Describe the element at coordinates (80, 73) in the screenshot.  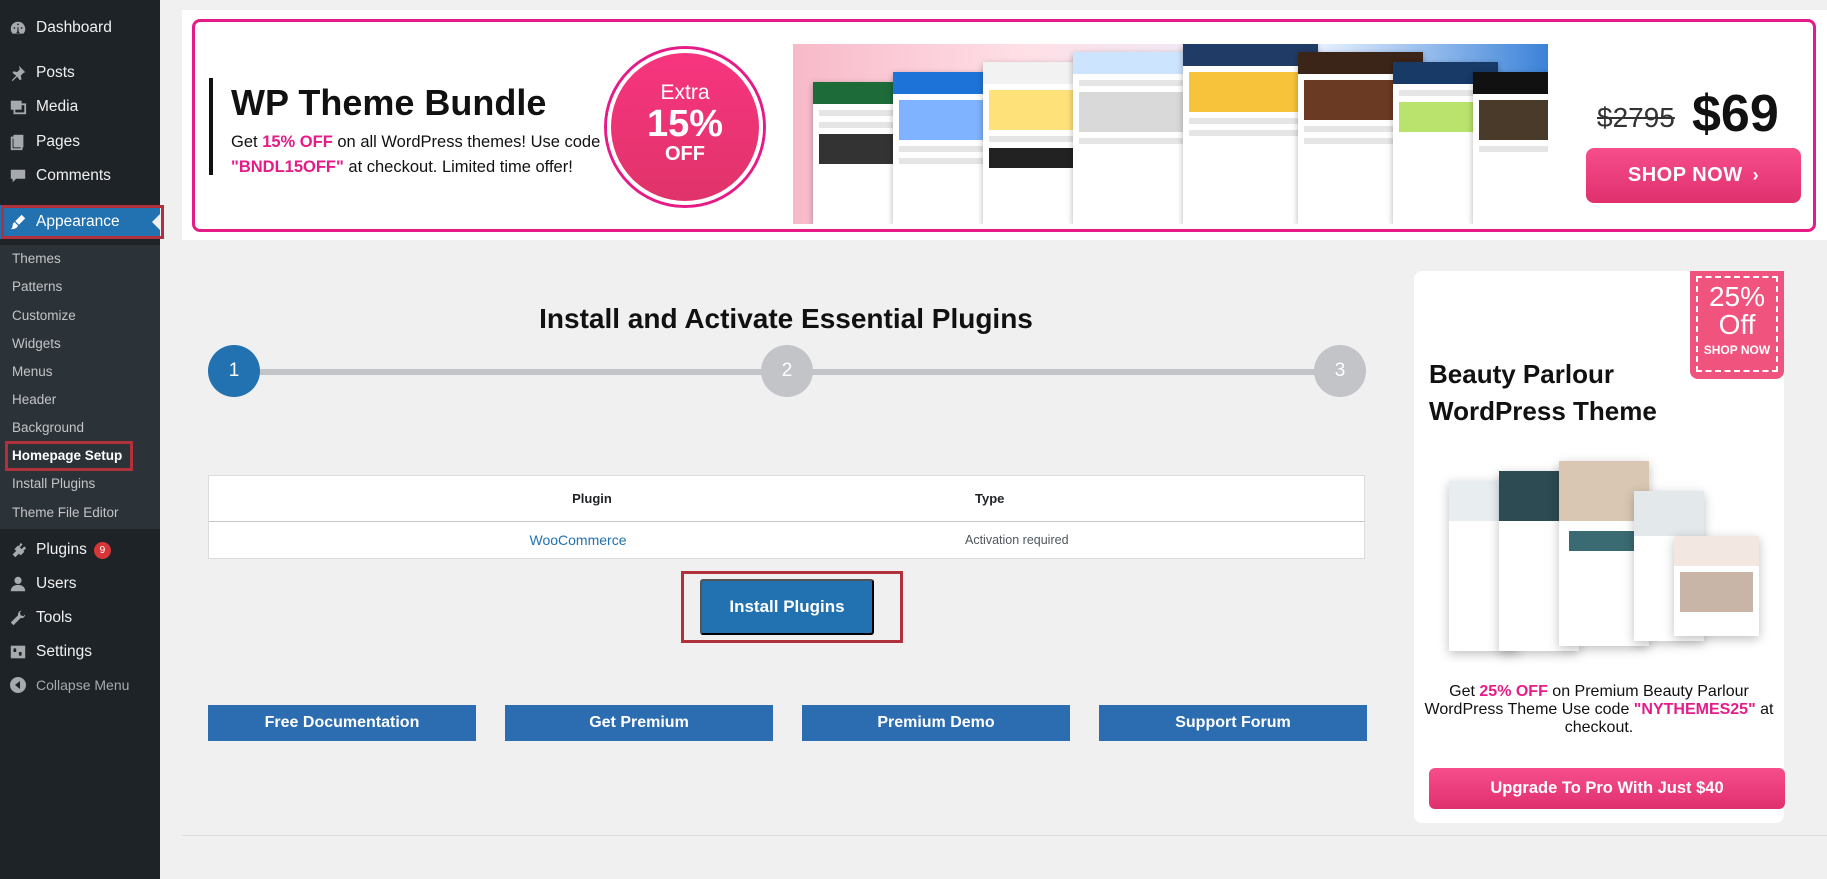
I see `sidebar-item-posts: Posts` at that location.